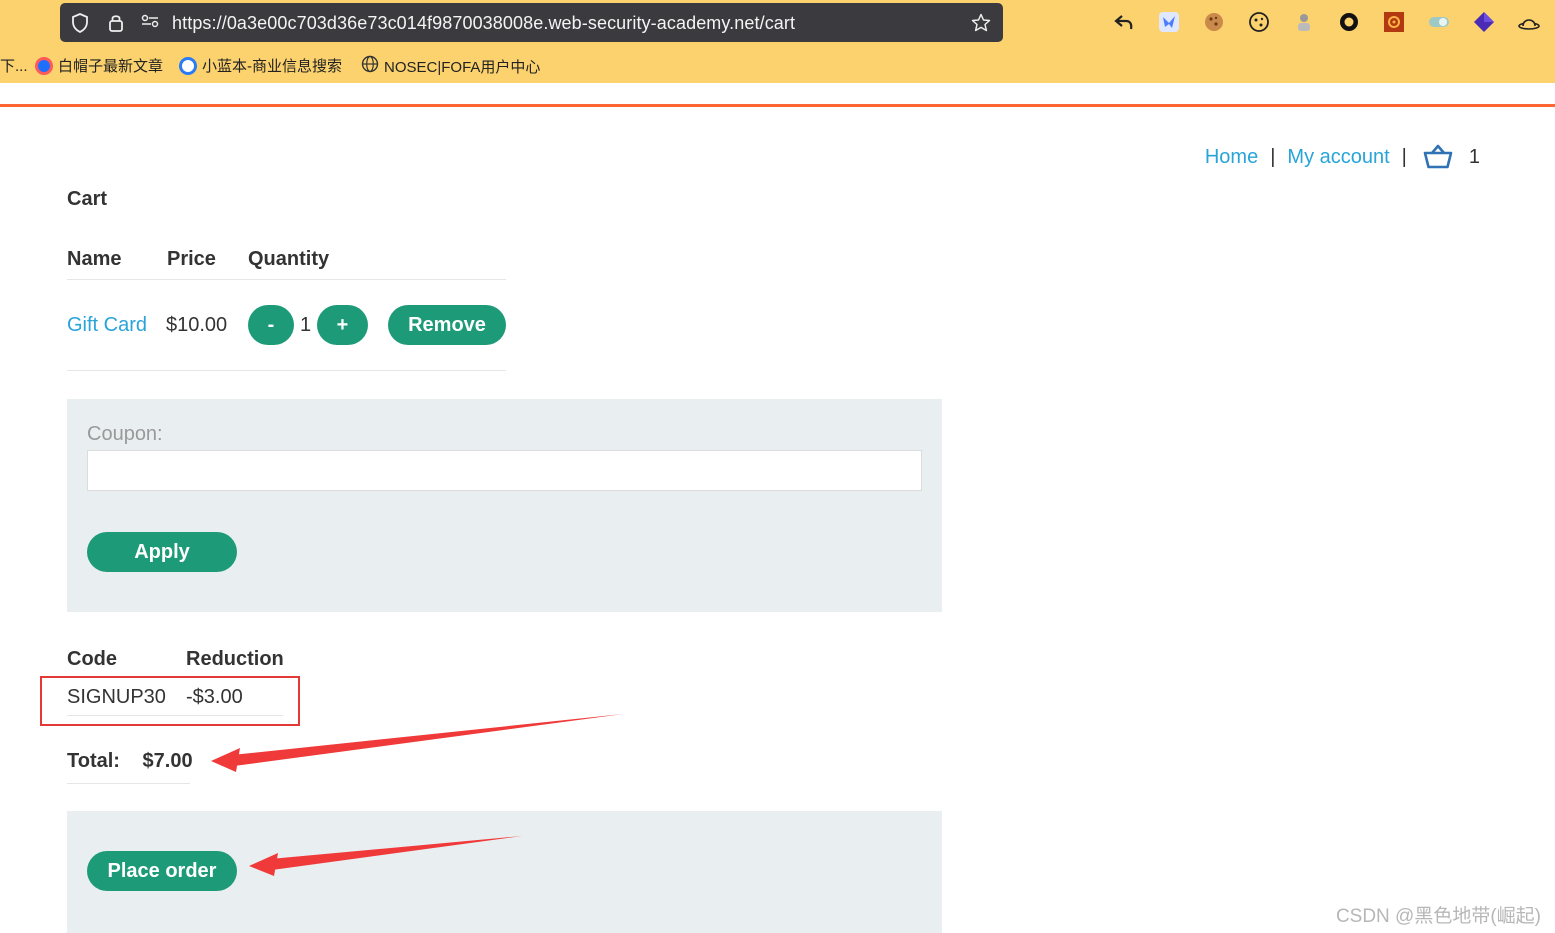 This screenshot has height=933, width=1555. I want to click on coupon-input, so click(504, 470).